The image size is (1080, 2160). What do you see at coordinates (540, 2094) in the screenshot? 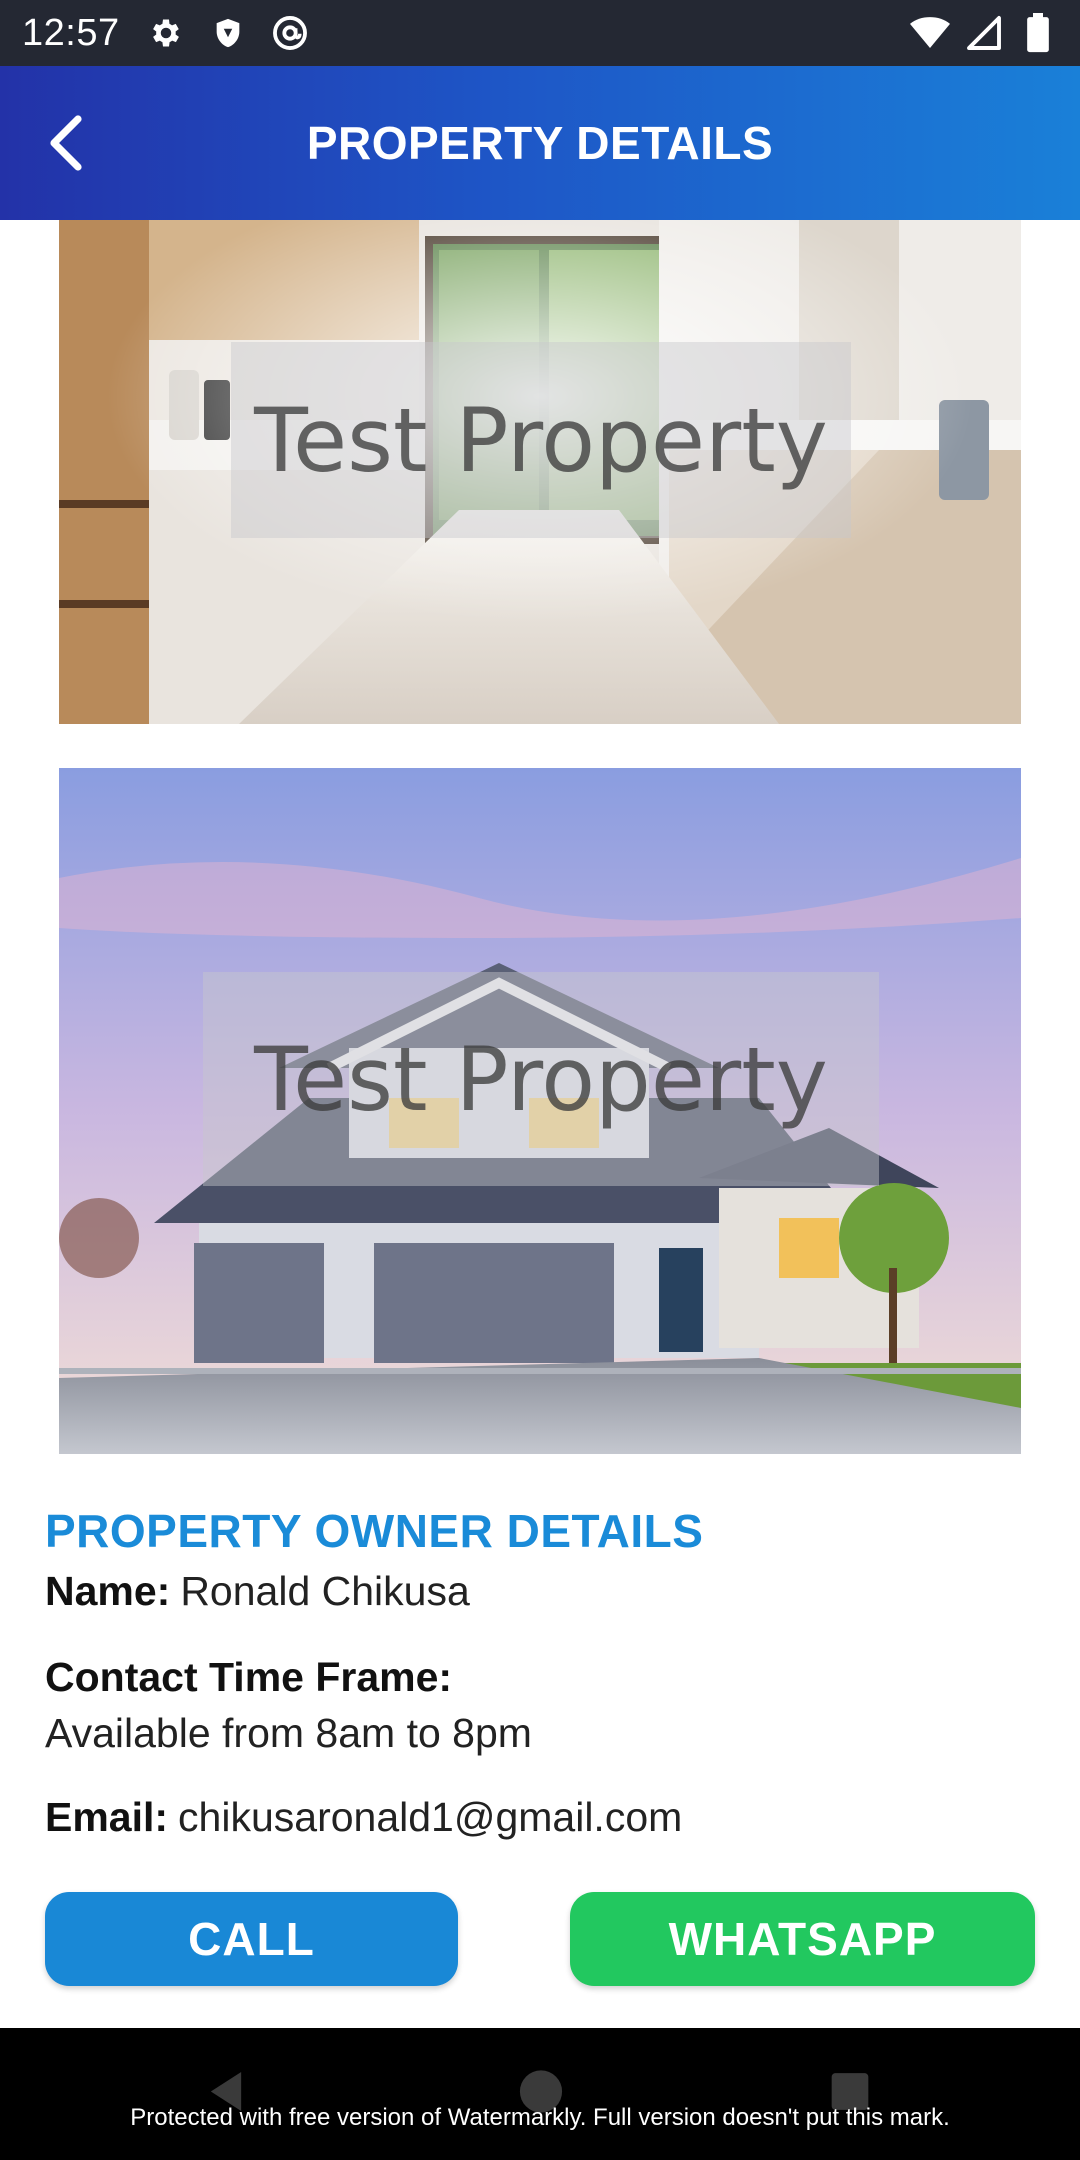
I see `system-nav-bar` at bounding box center [540, 2094].